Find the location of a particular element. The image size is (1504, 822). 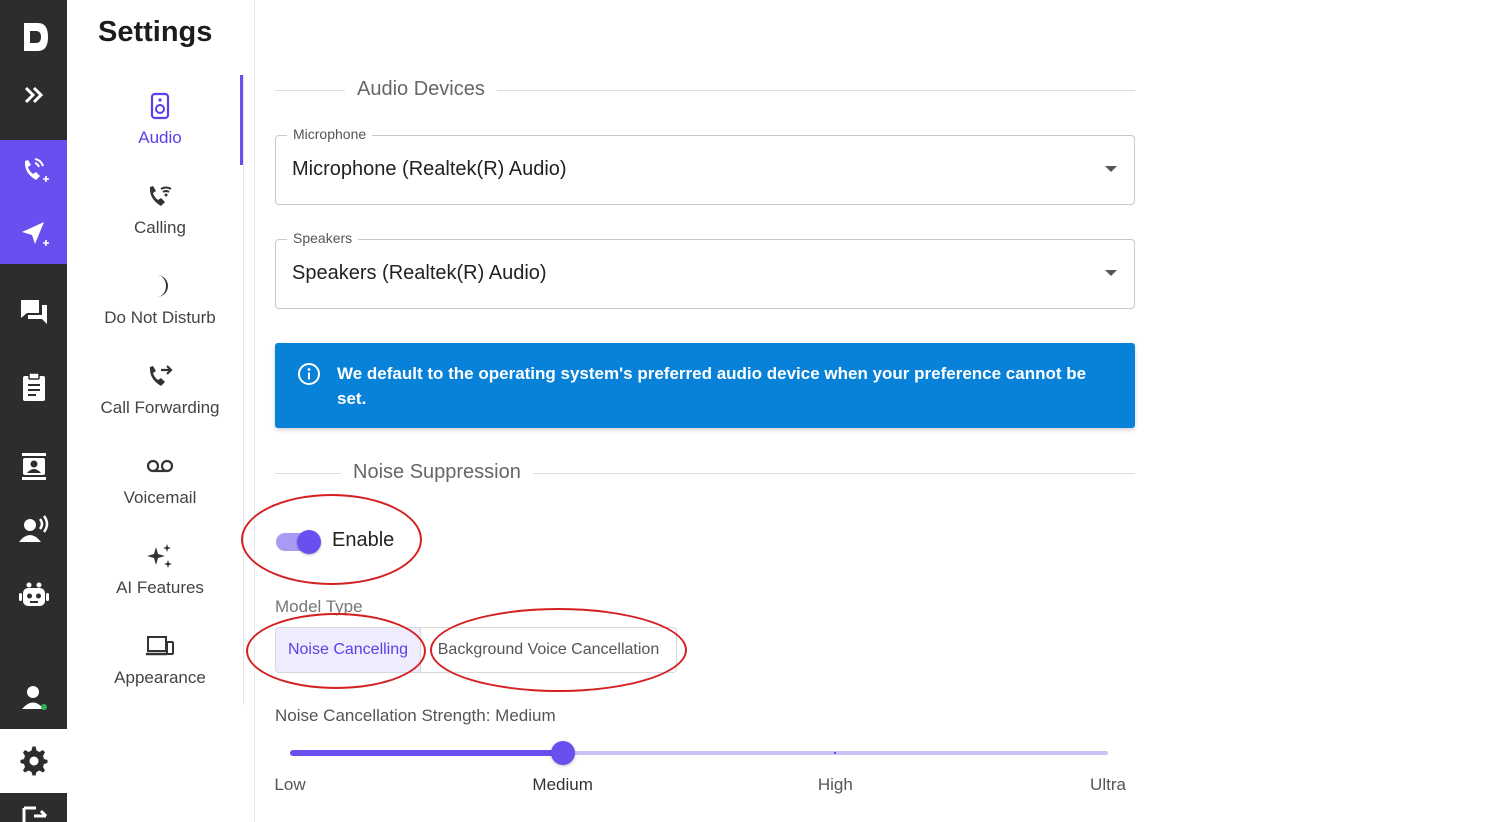

section-title: Audio Devices is located at coordinates (421, 89).